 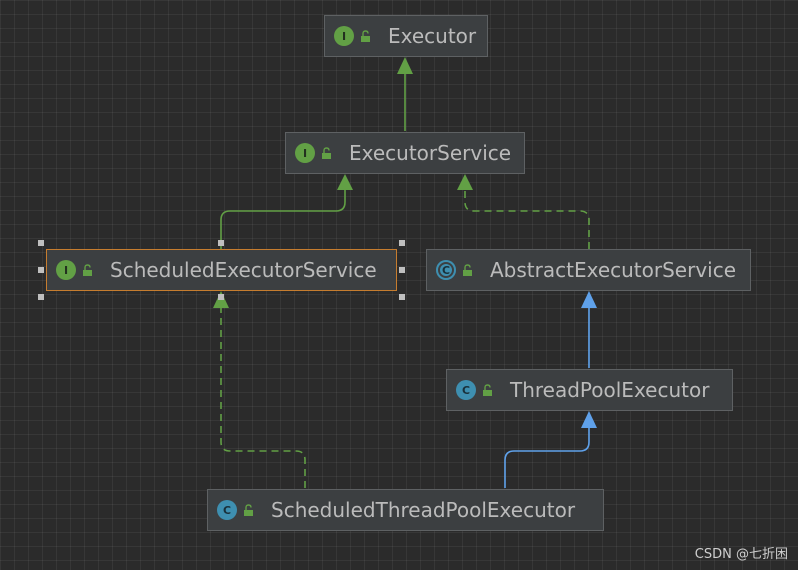 What do you see at coordinates (741, 554) in the screenshot?
I see `watermark: CSDN @七折困` at bounding box center [741, 554].